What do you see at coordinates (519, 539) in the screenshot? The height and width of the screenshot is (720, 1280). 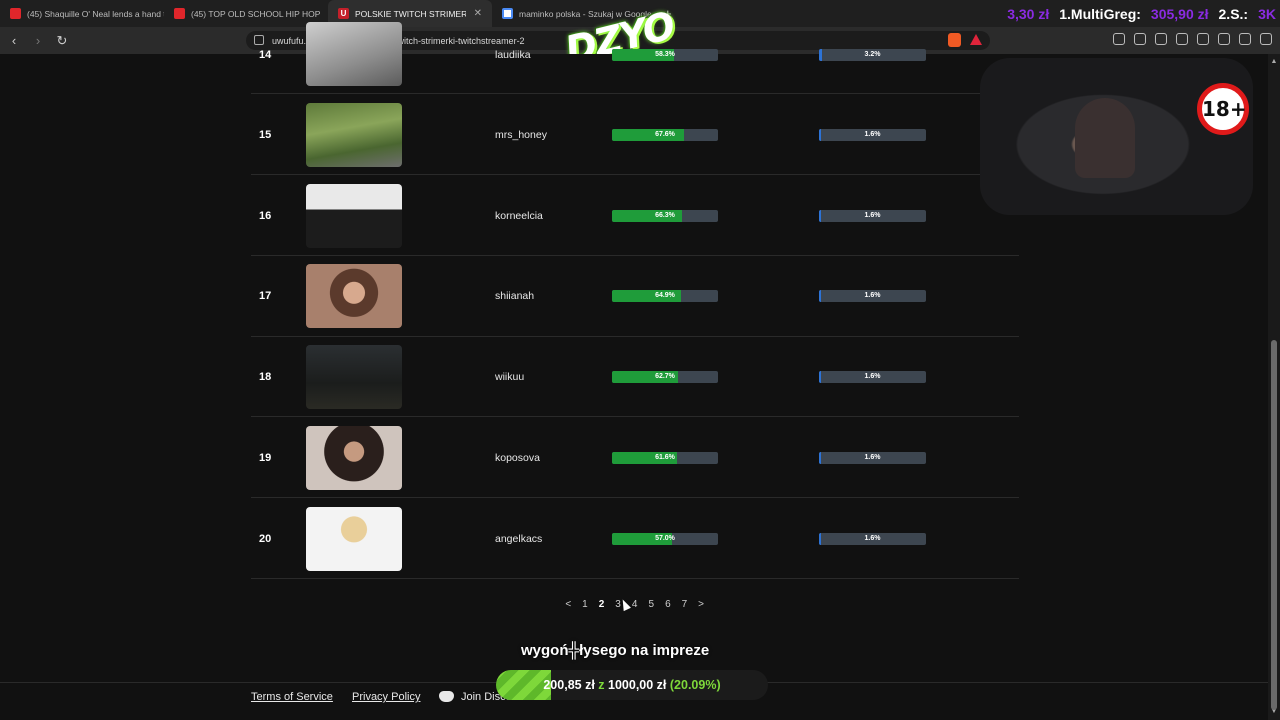 I see `streamer-name: angelkacs` at bounding box center [519, 539].